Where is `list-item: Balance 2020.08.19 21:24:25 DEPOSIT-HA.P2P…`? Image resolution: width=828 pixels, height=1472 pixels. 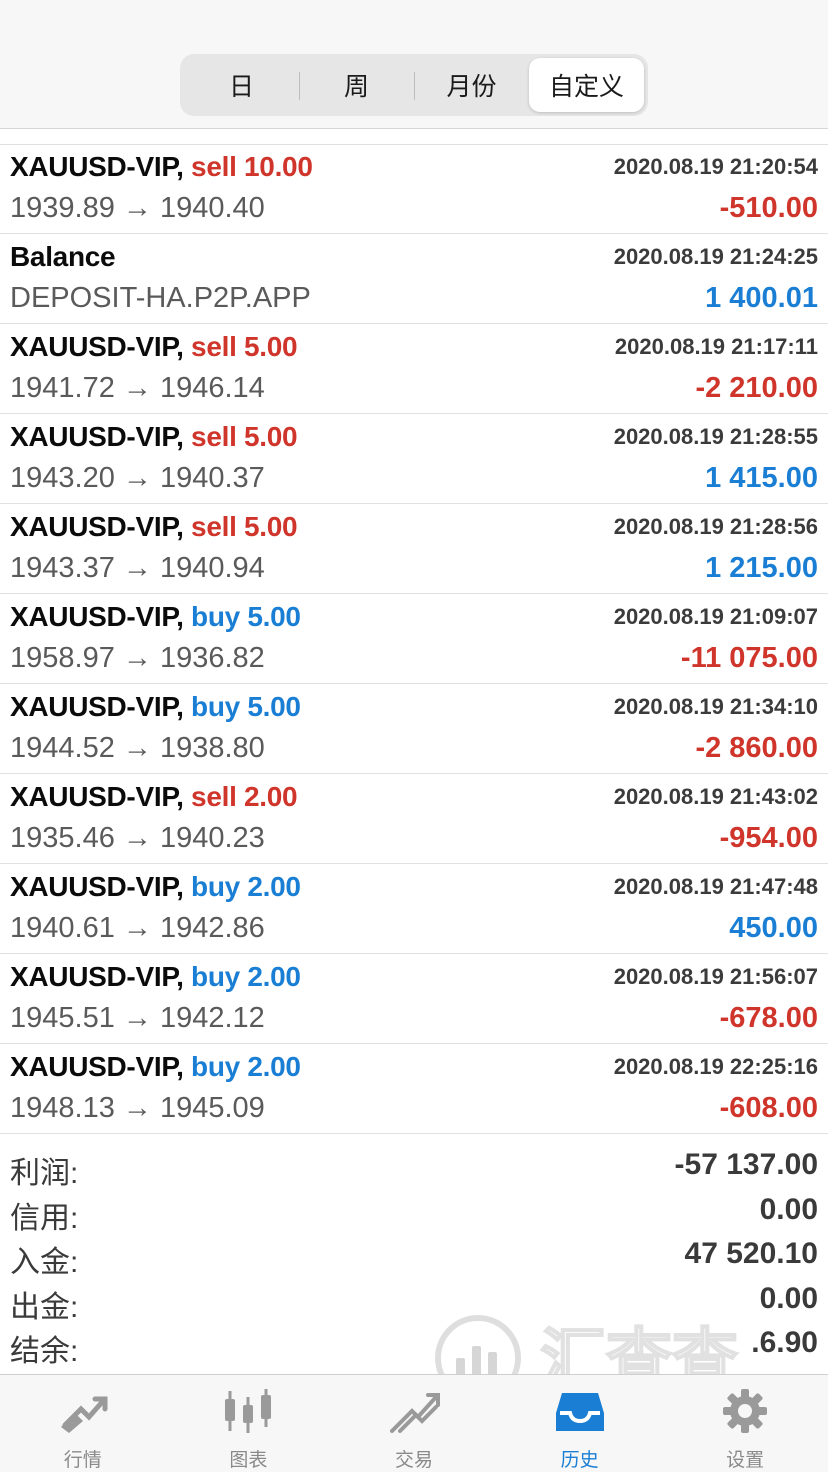
list-item: Balance 2020.08.19 21:24:25 DEPOSIT-HA.P2P… is located at coordinates (414, 279).